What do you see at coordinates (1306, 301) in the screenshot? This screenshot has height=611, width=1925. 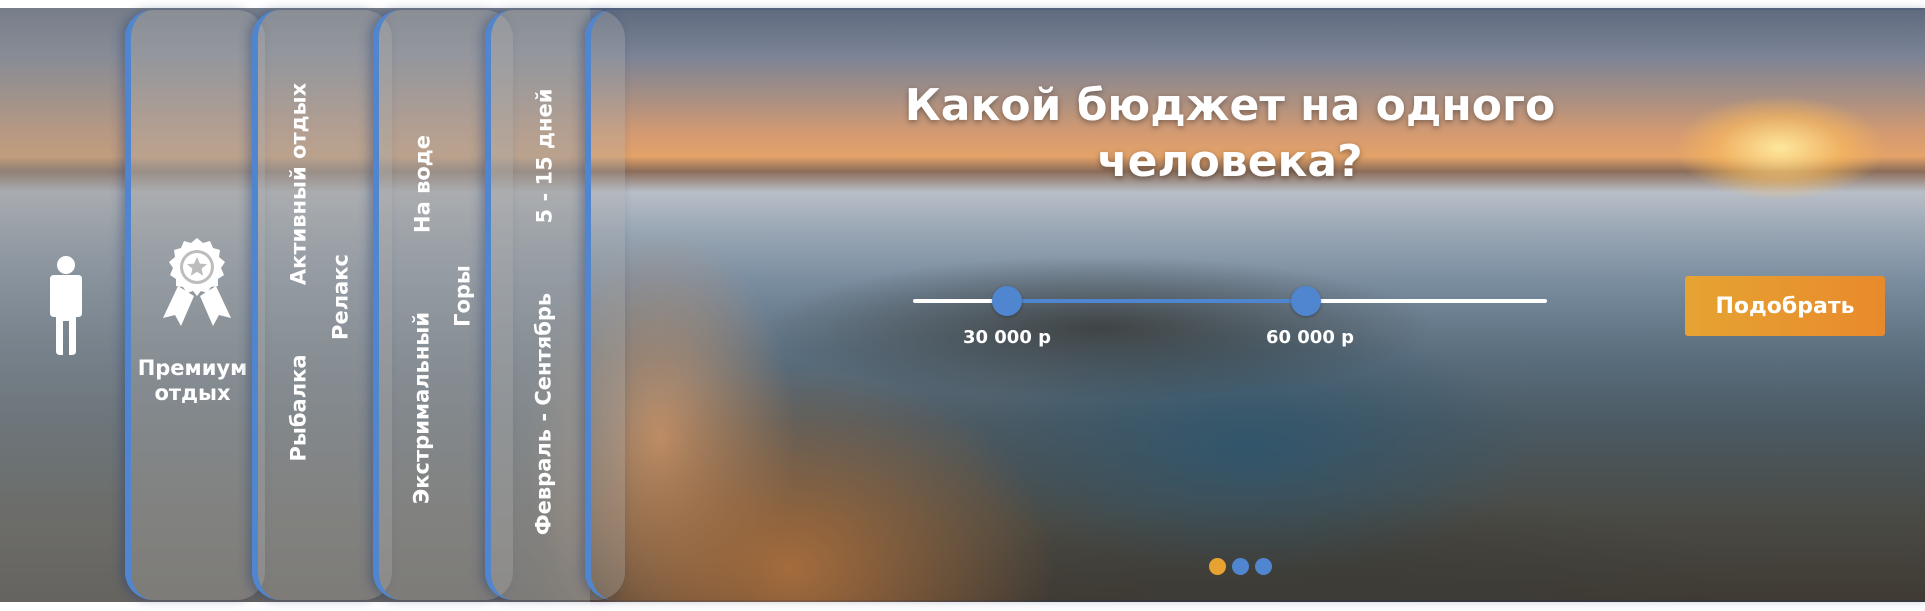 I see `budget-max-handle` at bounding box center [1306, 301].